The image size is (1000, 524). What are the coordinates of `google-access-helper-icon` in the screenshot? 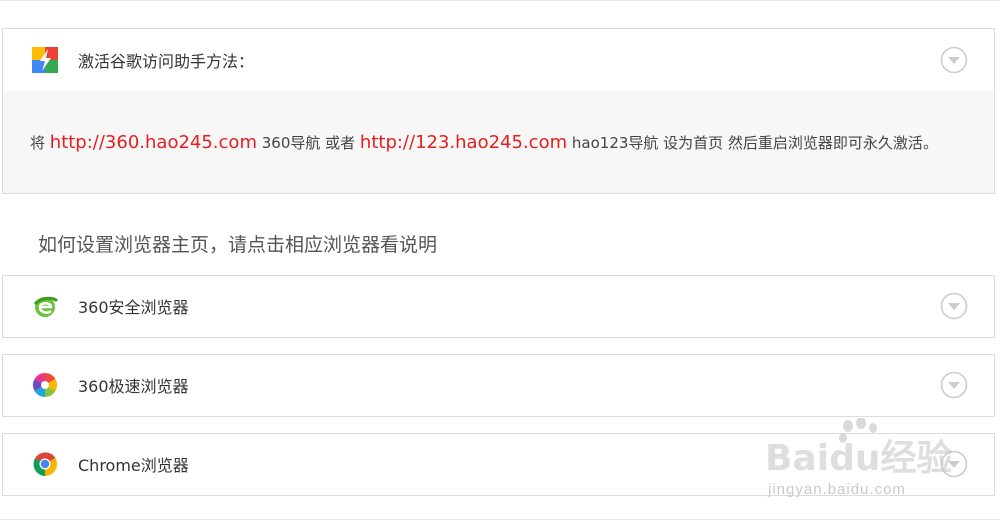 It's located at (45, 60).